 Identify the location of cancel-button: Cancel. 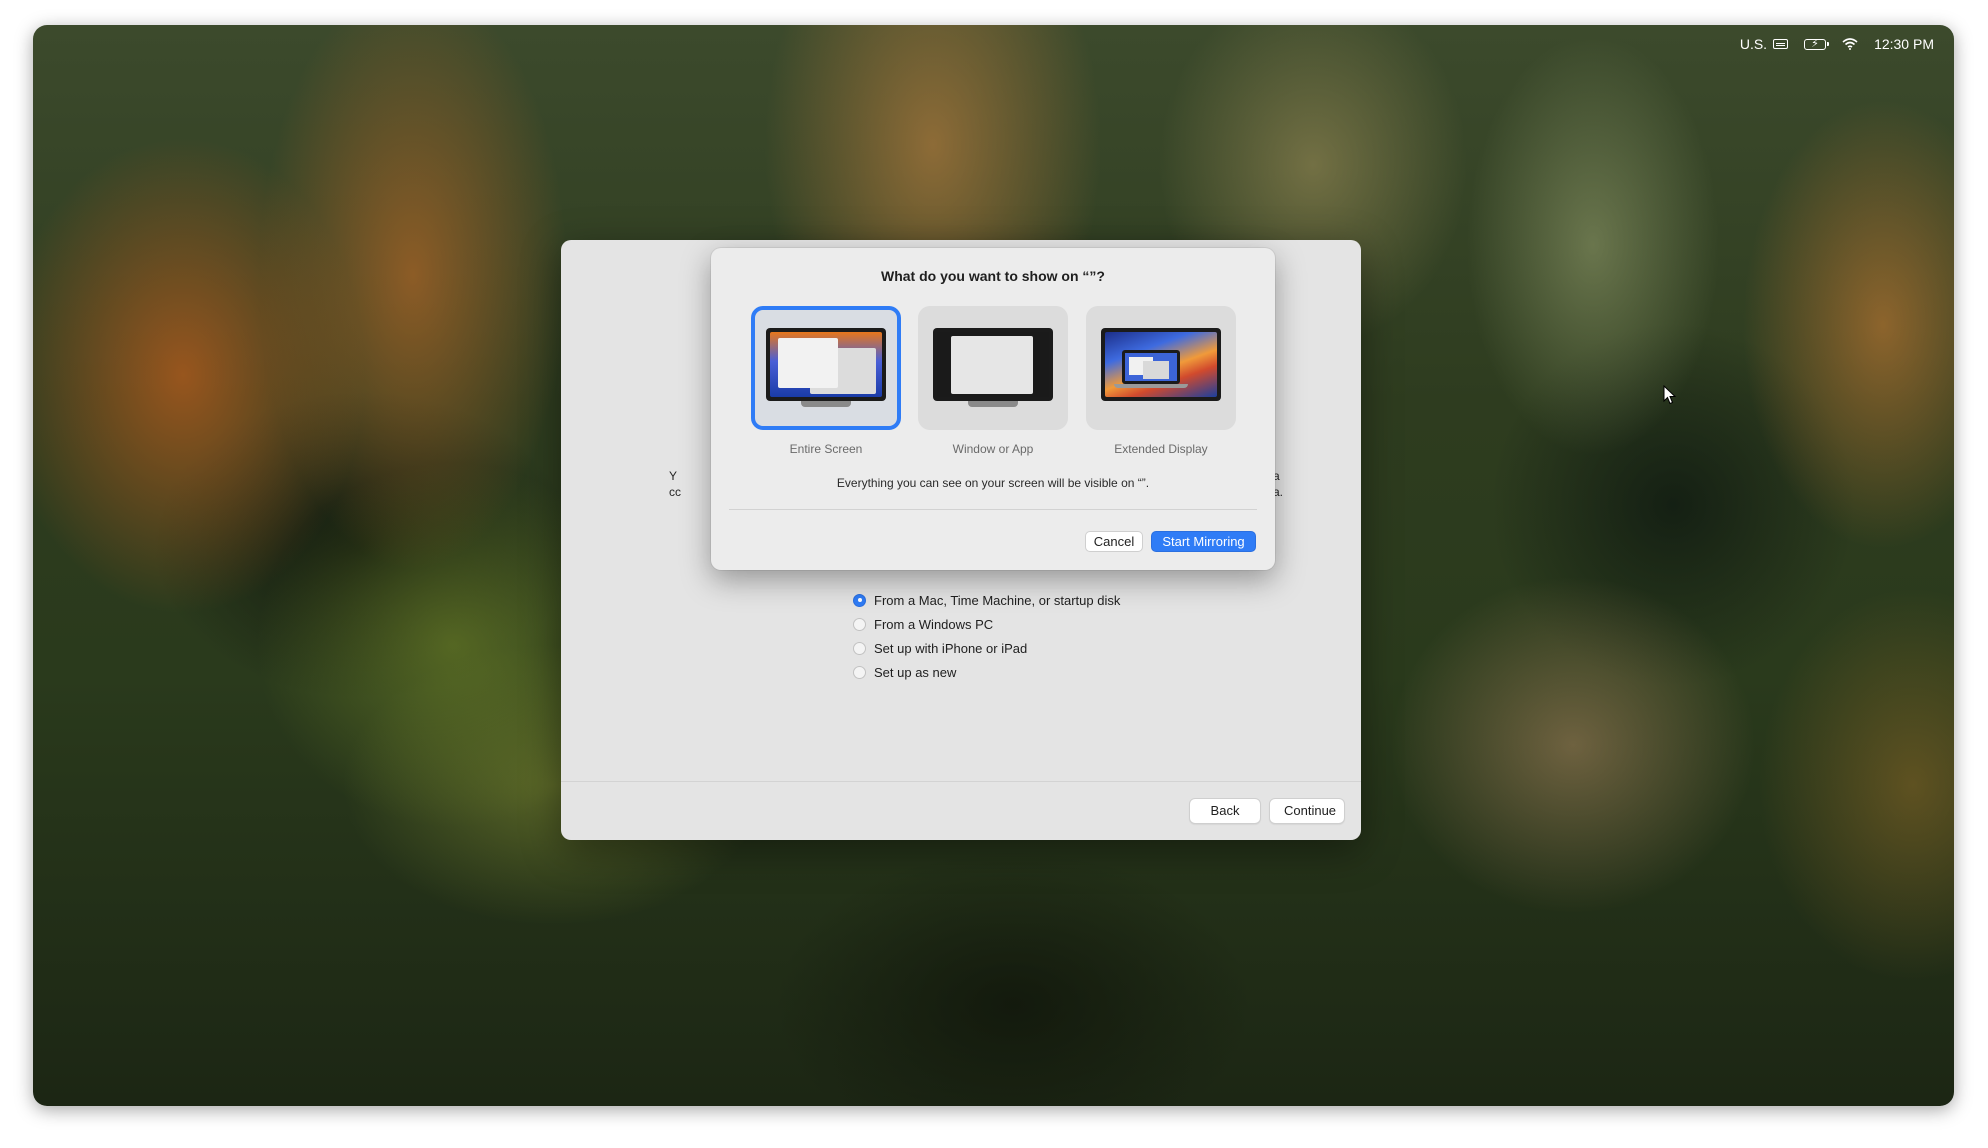
(1114, 541).